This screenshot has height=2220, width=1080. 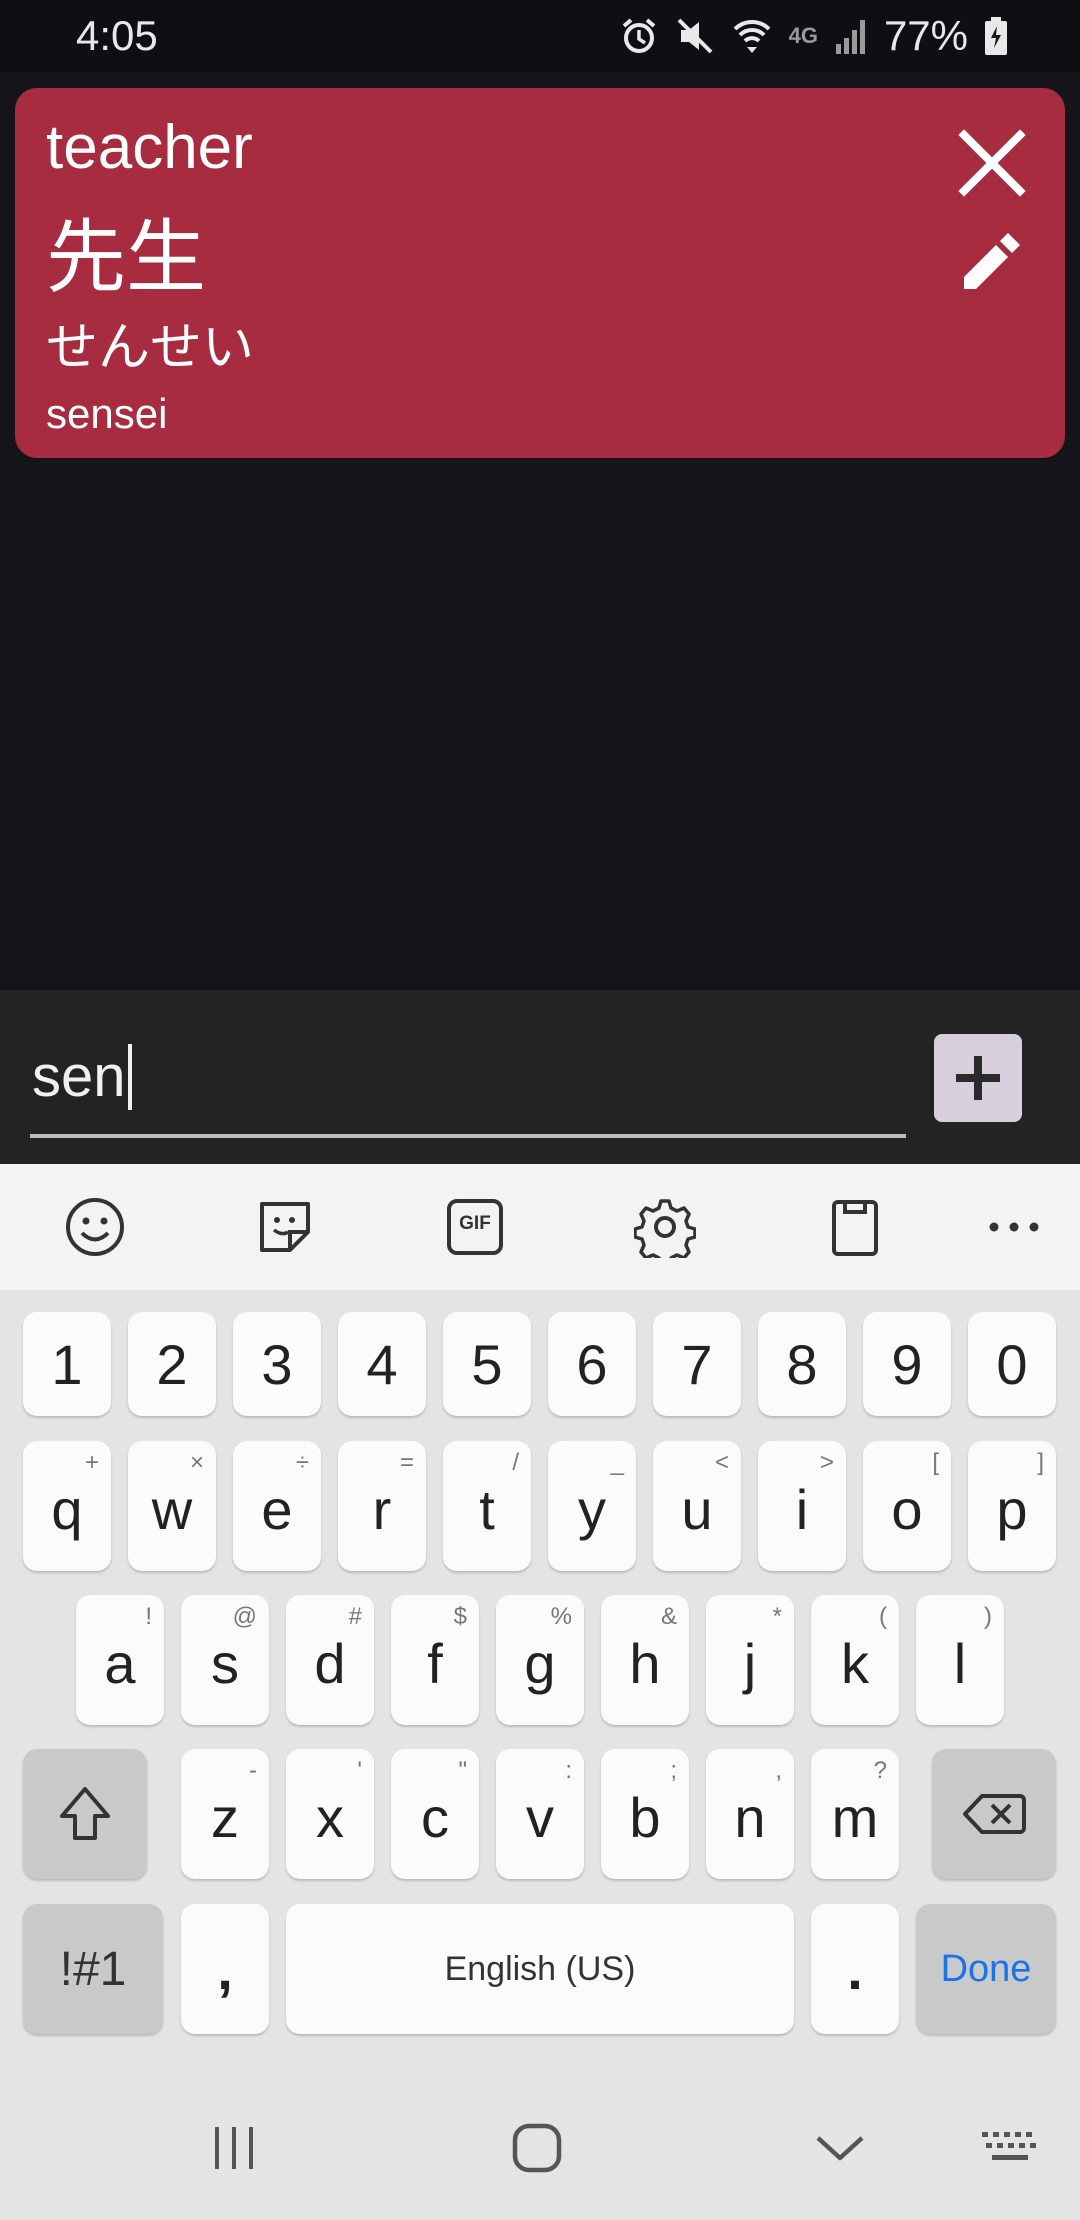 What do you see at coordinates (277, 1506) in the screenshot?
I see `key-e: ÷ e` at bounding box center [277, 1506].